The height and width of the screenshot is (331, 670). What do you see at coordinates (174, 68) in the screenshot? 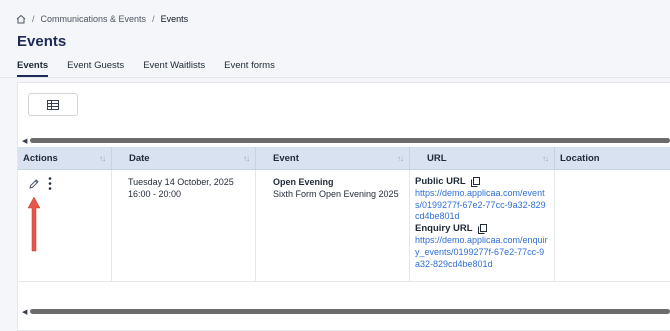
I see `tab-event-waitlists: Event Waitlists` at bounding box center [174, 68].